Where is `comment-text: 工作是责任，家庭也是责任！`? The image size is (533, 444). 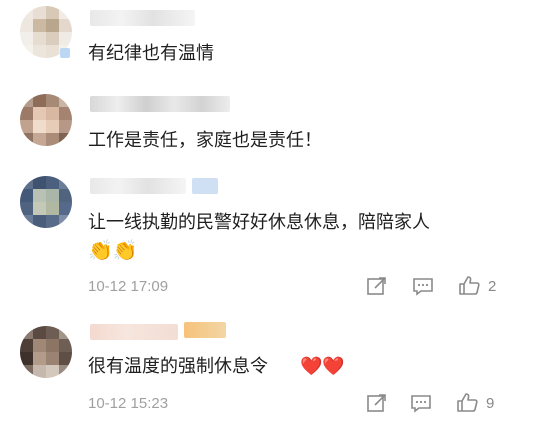
comment-text: 工作是责任，家庭也是责任！ is located at coordinates (205, 140).